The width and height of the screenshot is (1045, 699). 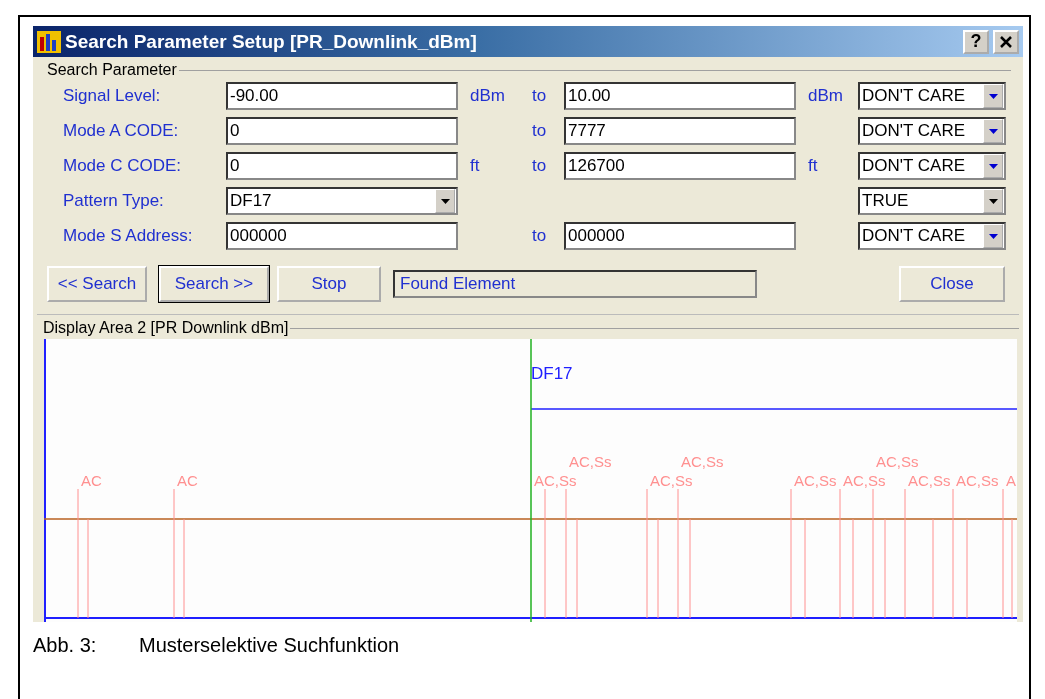 I want to click on window-title: Search Parameter Setup [PR_Downlink_dBm], so click(x=271, y=41).